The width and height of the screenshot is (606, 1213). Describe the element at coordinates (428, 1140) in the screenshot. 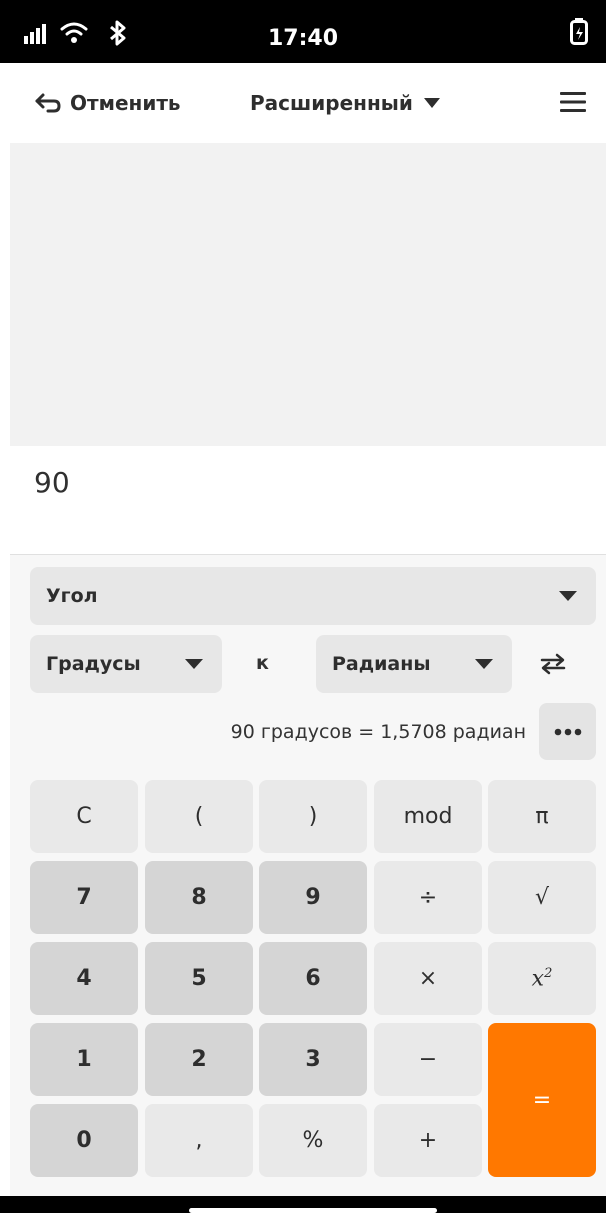

I see `key-add: +` at that location.